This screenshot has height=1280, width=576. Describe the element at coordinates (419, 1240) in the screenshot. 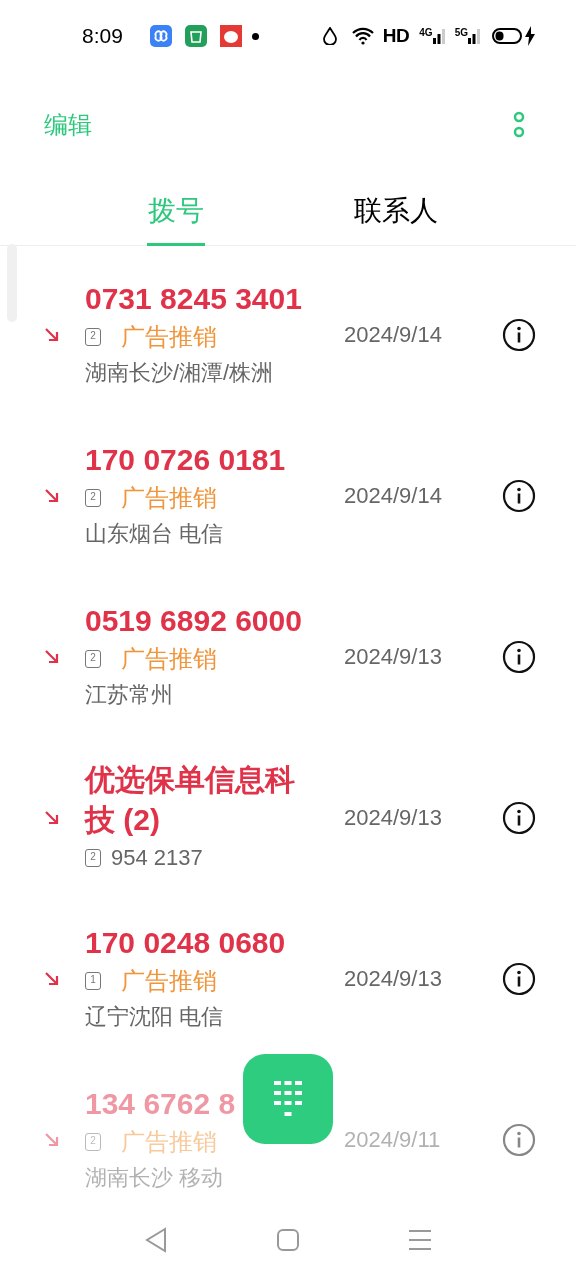

I see `menu-icon` at that location.